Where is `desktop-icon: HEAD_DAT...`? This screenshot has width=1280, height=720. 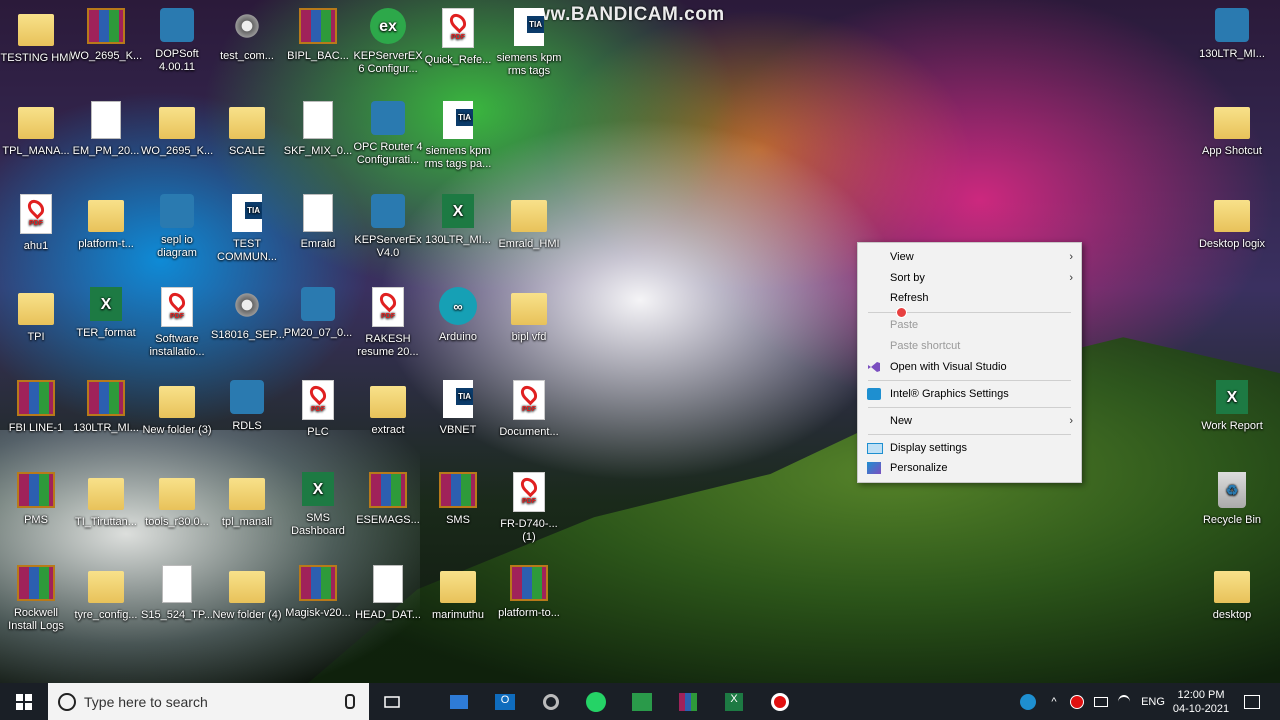 desktop-icon: HEAD_DAT... is located at coordinates (388, 589).